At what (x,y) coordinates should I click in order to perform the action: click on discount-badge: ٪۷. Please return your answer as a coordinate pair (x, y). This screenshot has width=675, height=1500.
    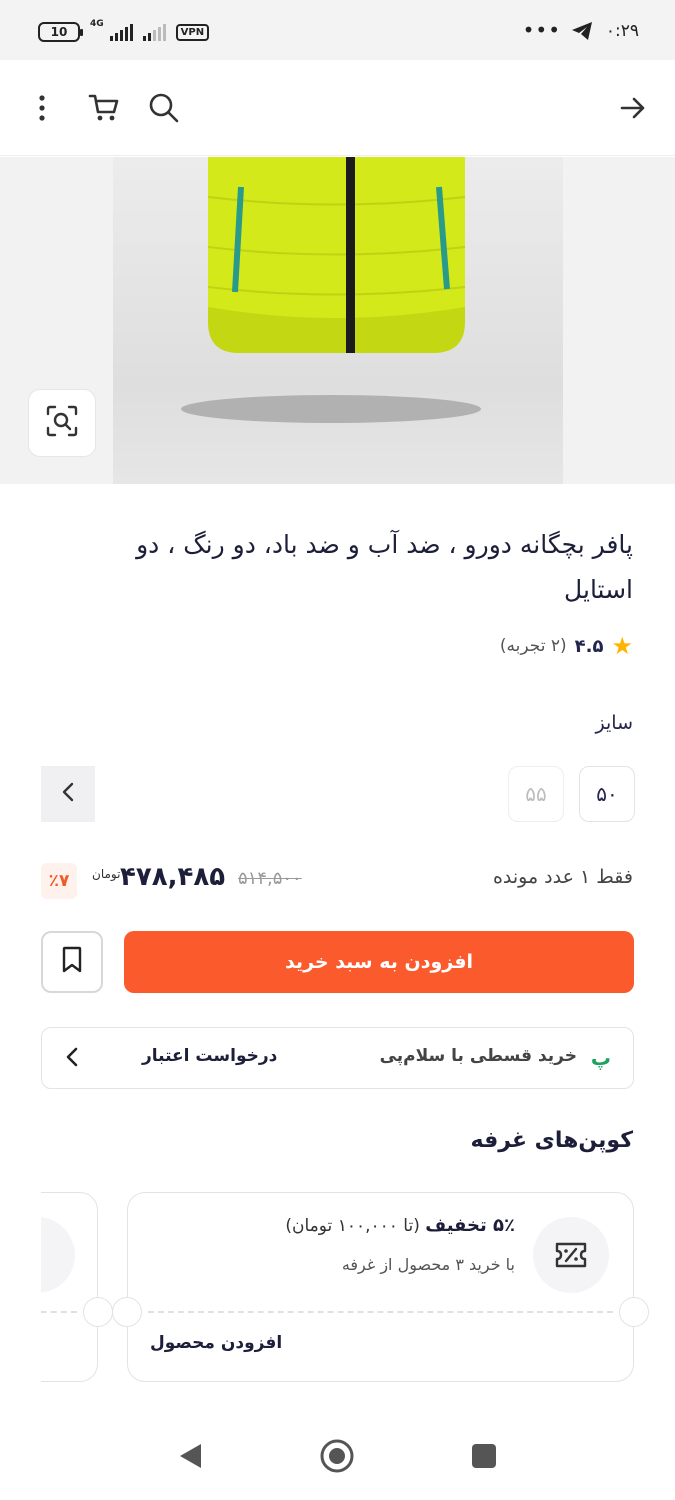
    Looking at the image, I should click on (59, 881).